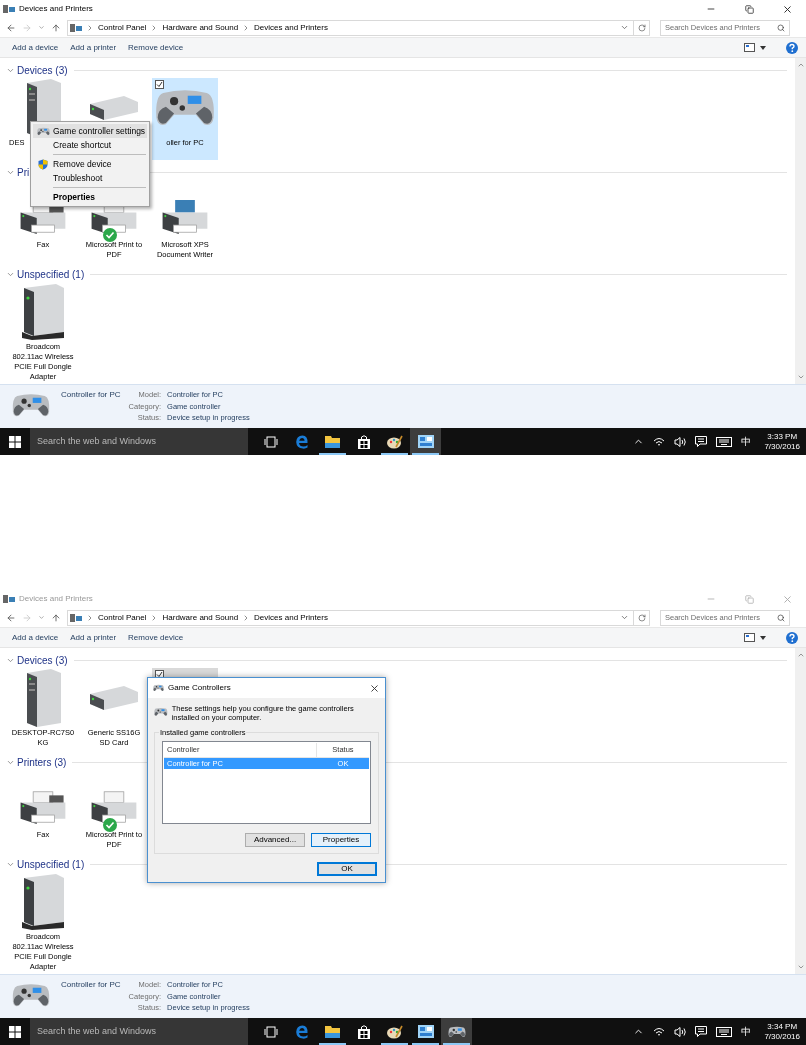 The image size is (806, 1045). What do you see at coordinates (332, 1031) in the screenshot?
I see `folder-icon` at bounding box center [332, 1031].